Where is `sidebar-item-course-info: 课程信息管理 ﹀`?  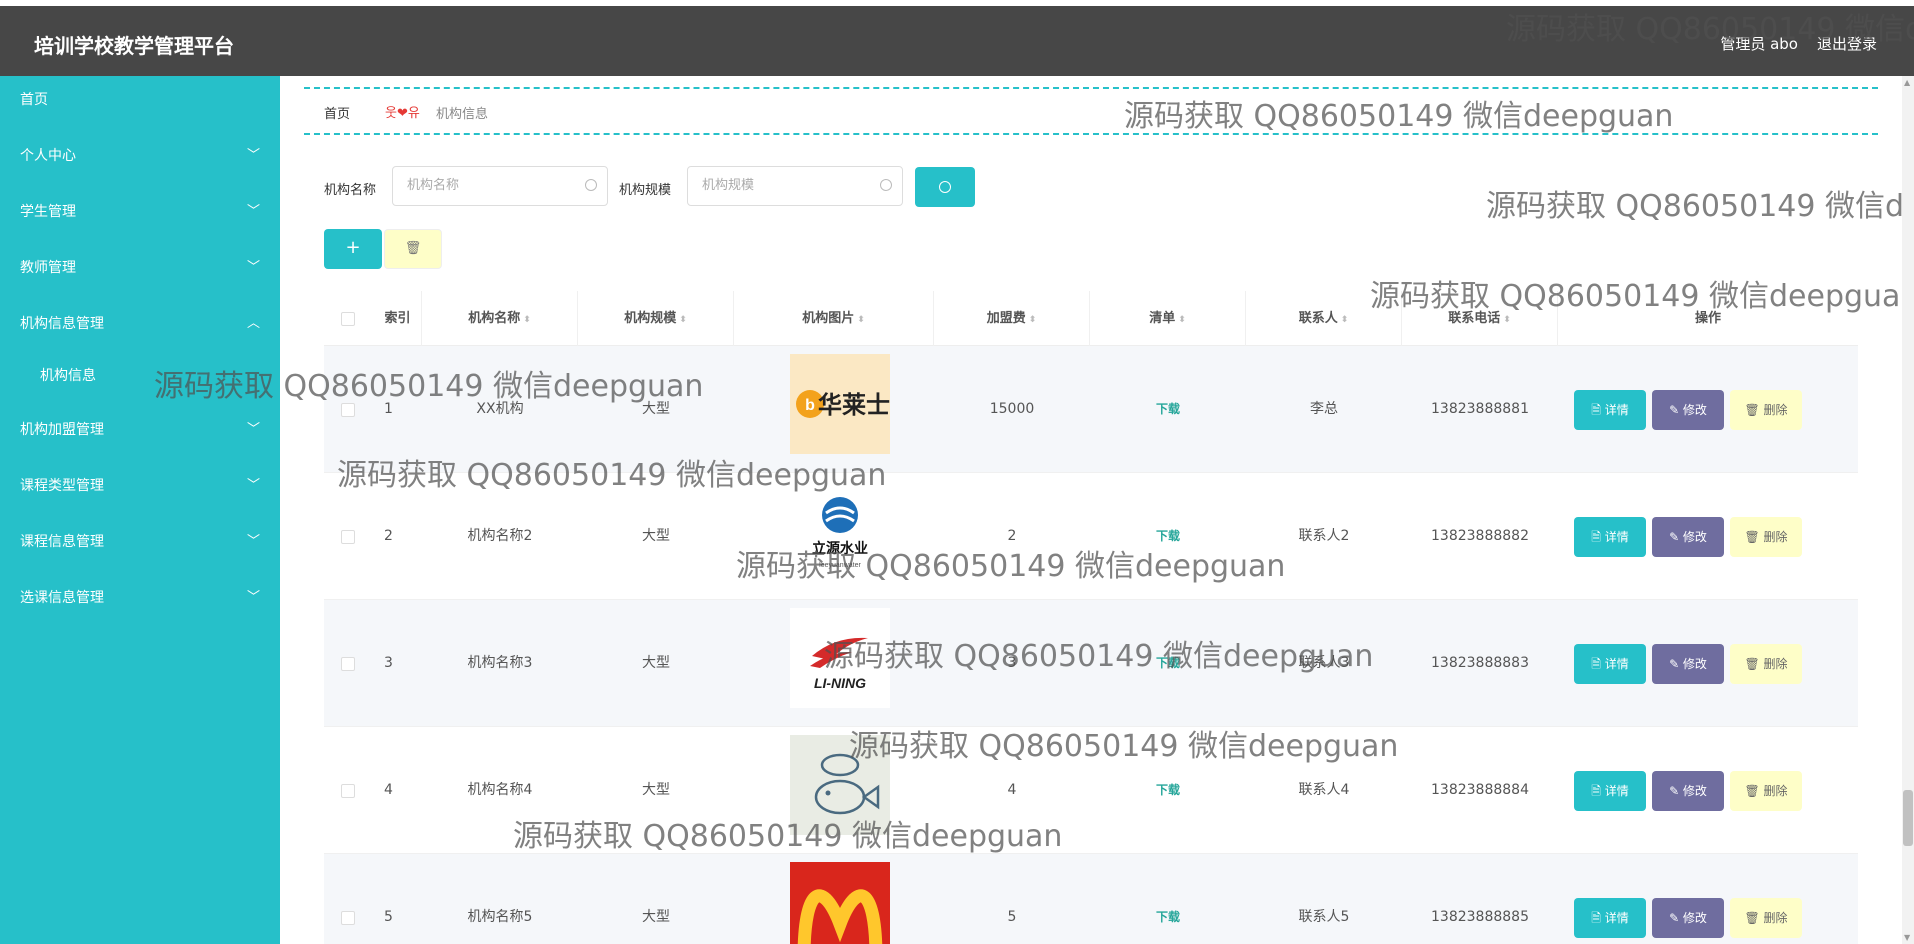 sidebar-item-course-info: 课程信息管理 ﹀ is located at coordinates (140, 540).